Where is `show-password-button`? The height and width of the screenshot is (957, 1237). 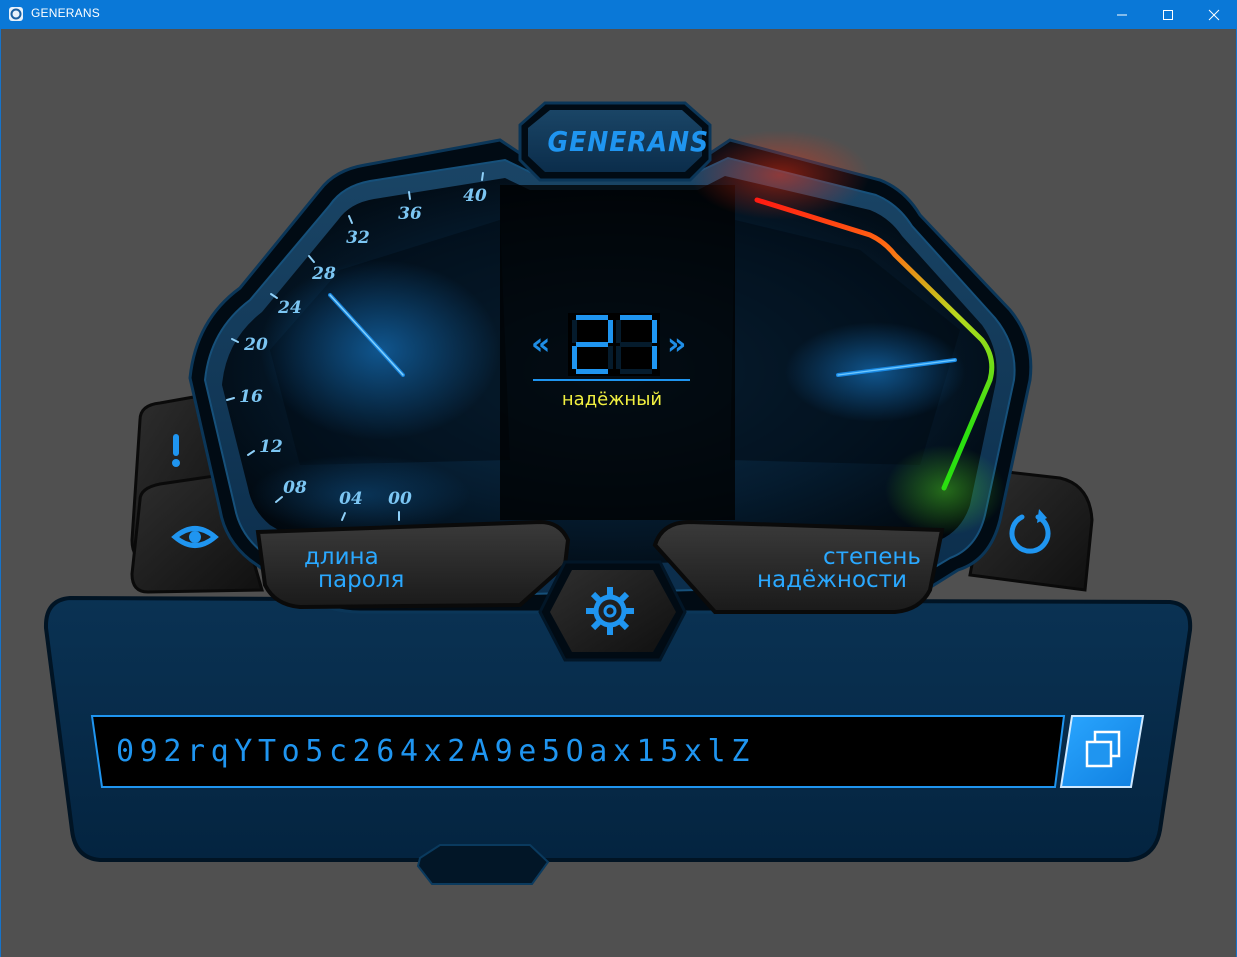 show-password-button is located at coordinates (195, 537).